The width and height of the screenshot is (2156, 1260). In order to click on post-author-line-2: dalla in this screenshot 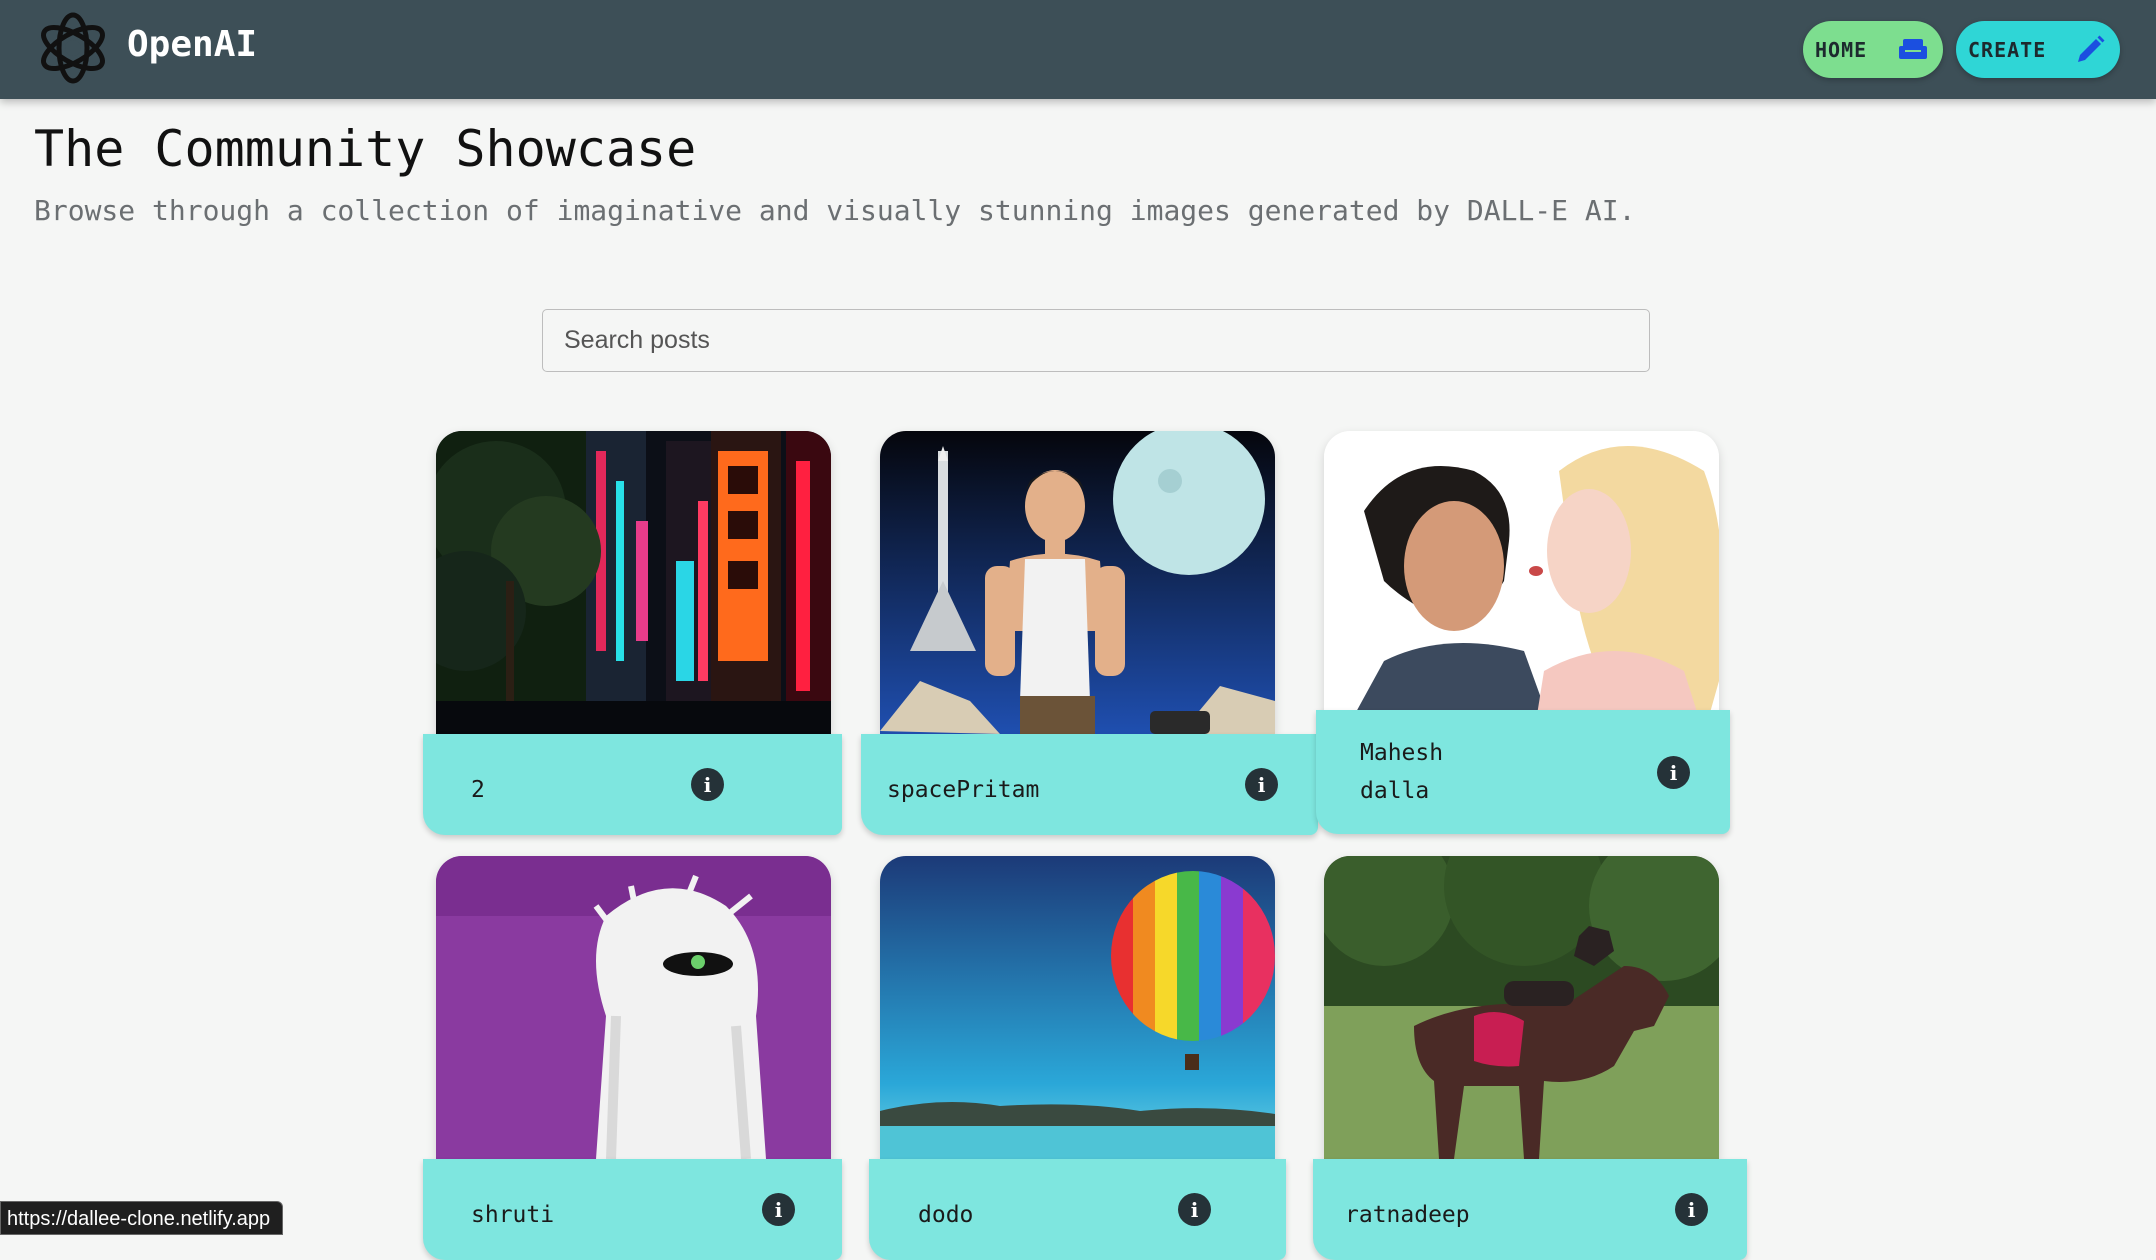, I will do `click(1395, 791)`.